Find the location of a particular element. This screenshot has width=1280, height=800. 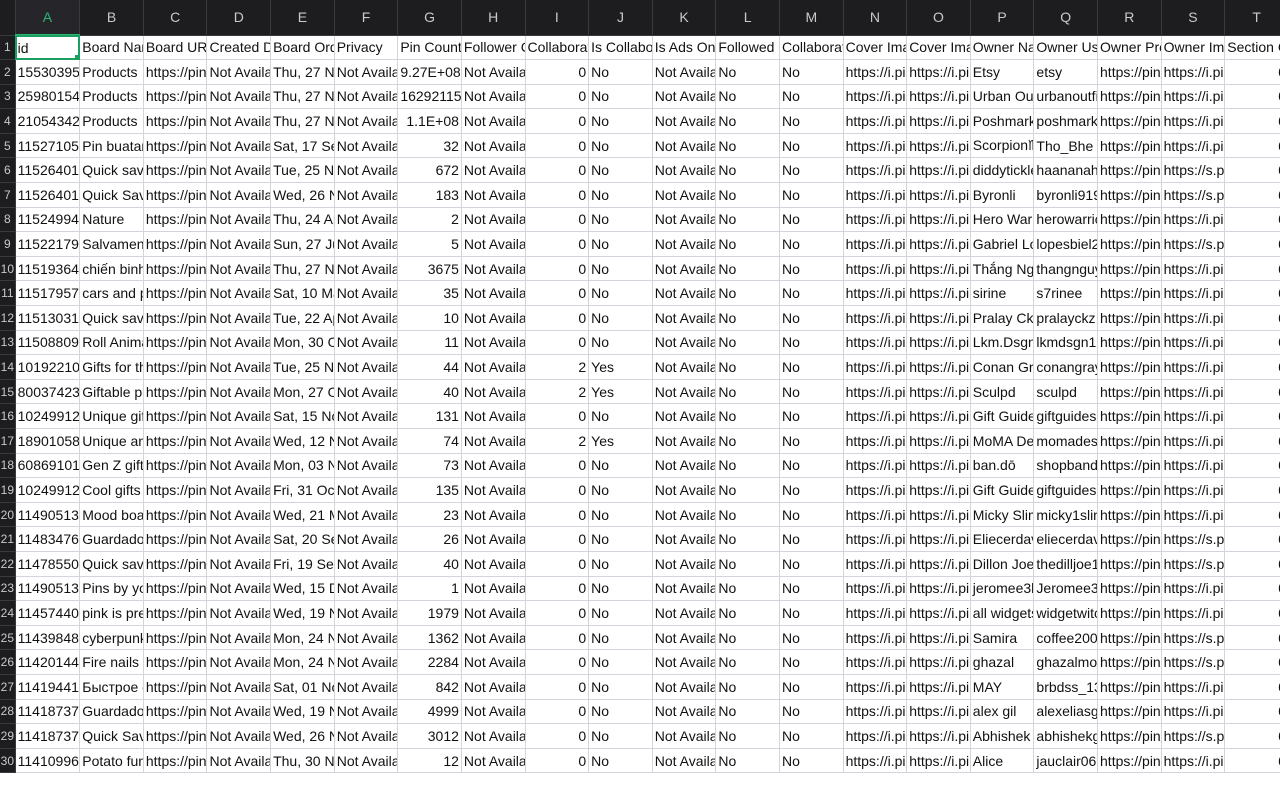

cell: 1.1E+08 is located at coordinates (429, 121).